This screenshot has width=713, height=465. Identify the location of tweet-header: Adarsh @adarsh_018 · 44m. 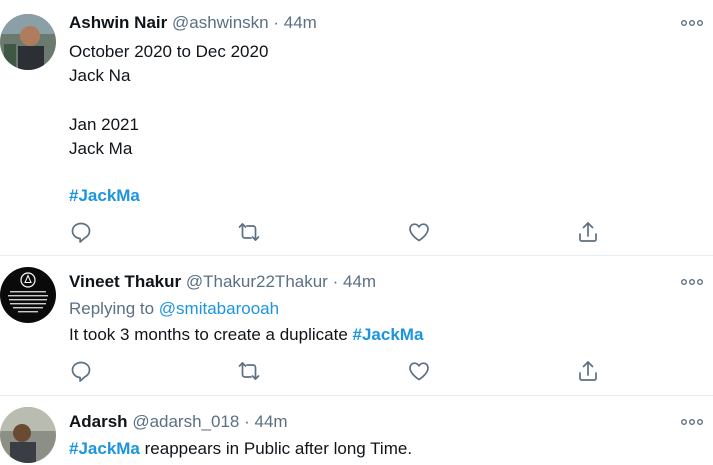
(178, 422).